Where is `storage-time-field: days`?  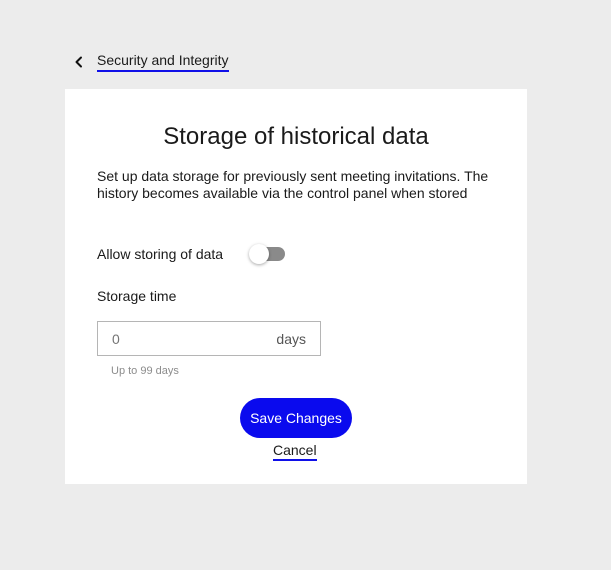 storage-time-field: days is located at coordinates (209, 338).